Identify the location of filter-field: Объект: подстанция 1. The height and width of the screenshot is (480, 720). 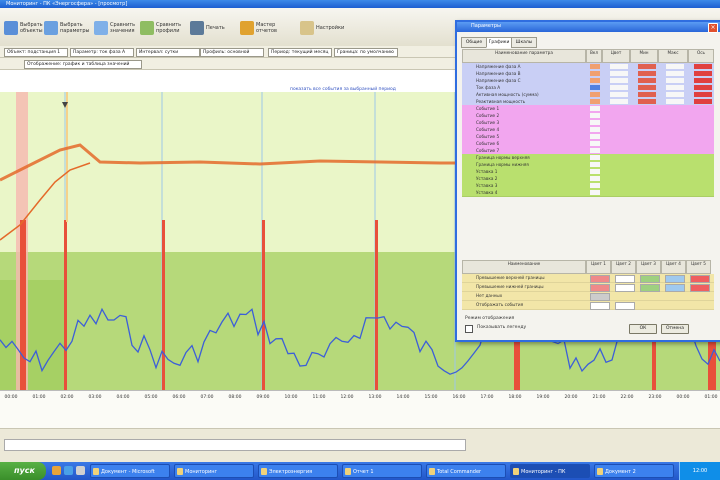
(36, 52).